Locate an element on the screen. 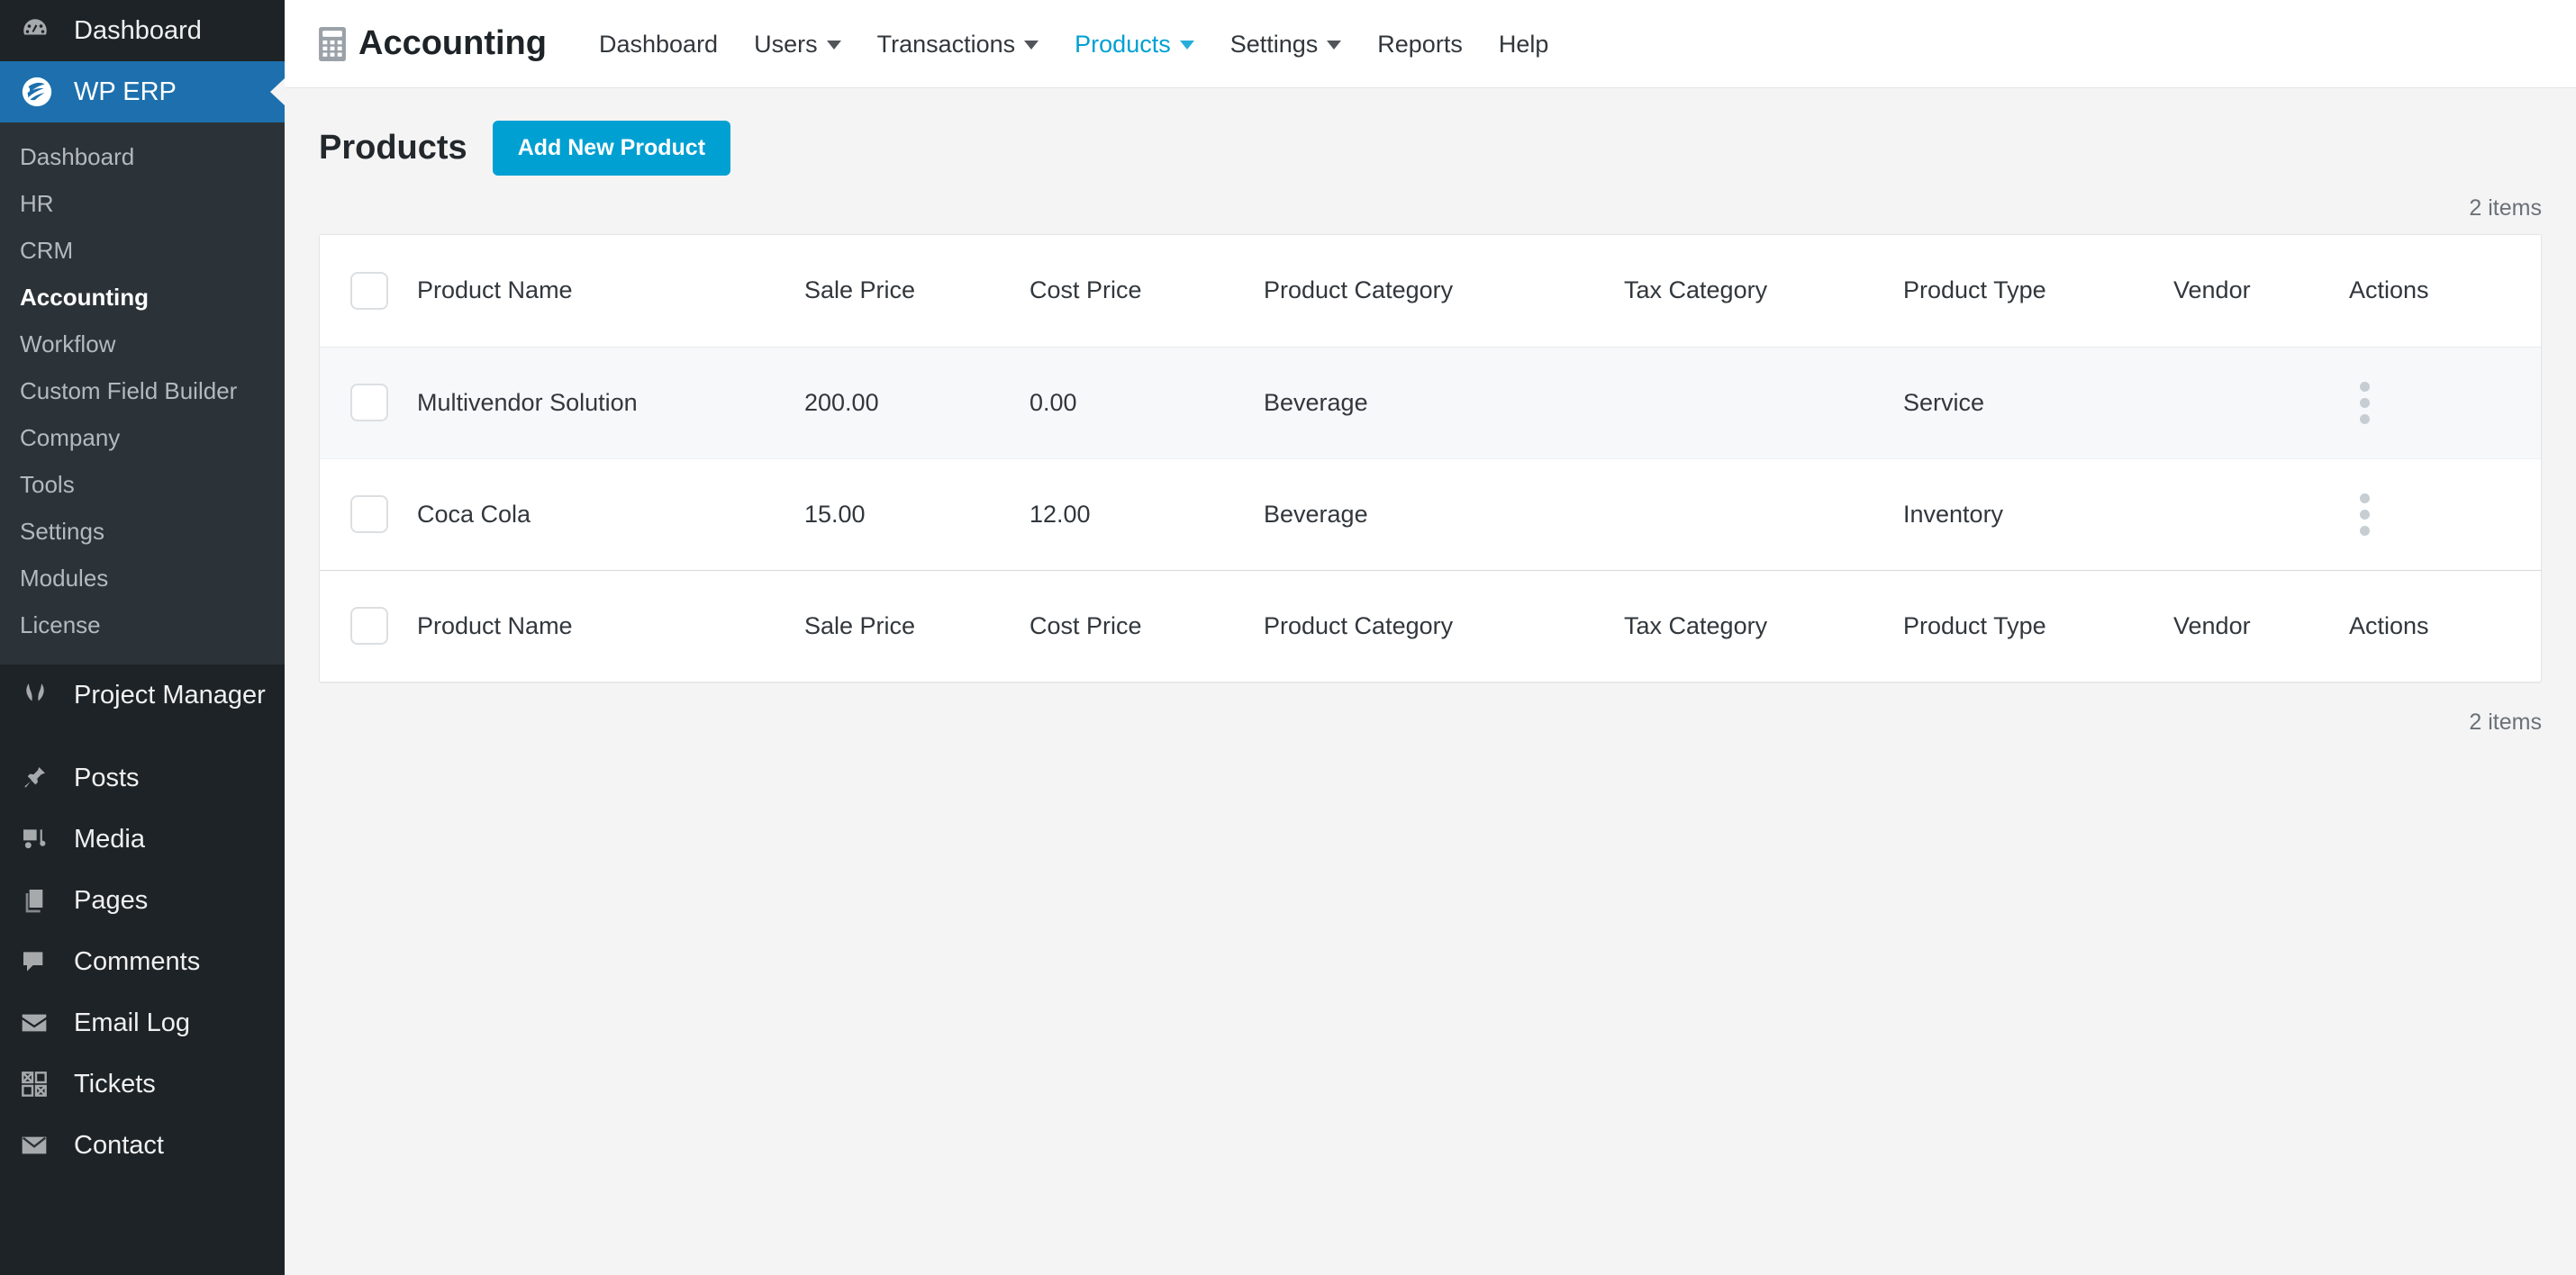 This screenshot has width=2576, height=1275. submenu-item-tools: Tools is located at coordinates (142, 485).